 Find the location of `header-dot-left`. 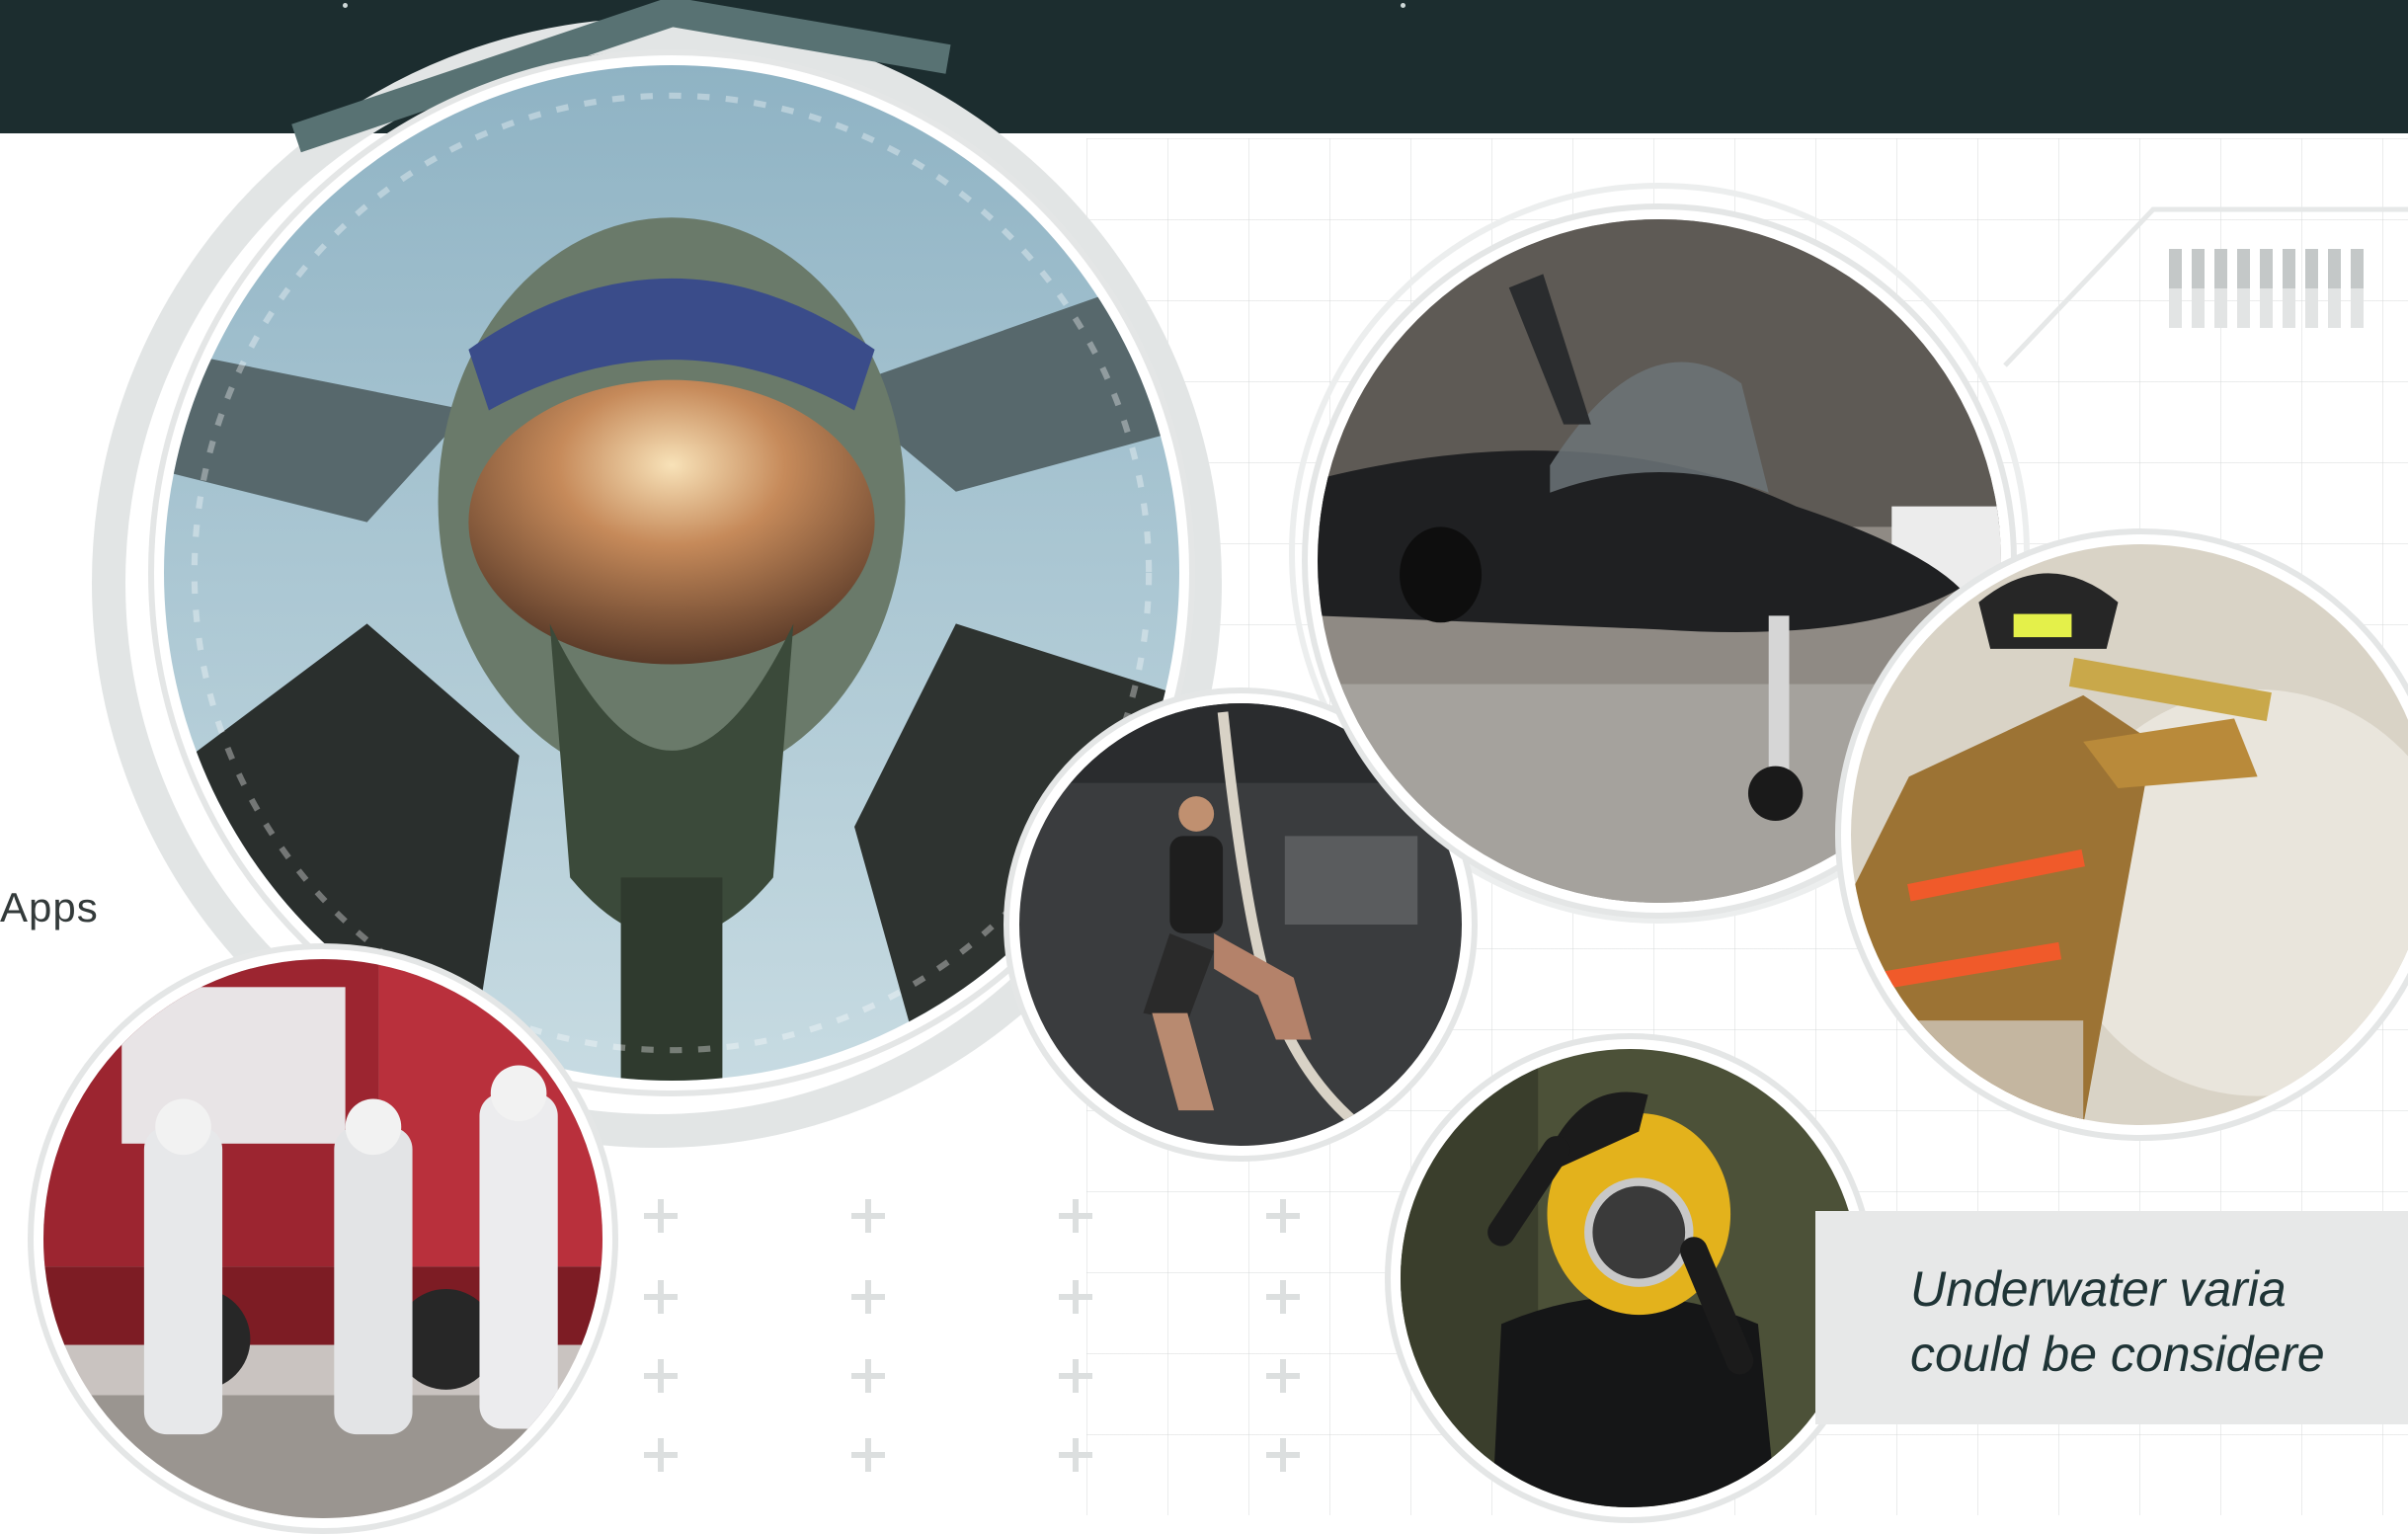

header-dot-left is located at coordinates (345, 5).